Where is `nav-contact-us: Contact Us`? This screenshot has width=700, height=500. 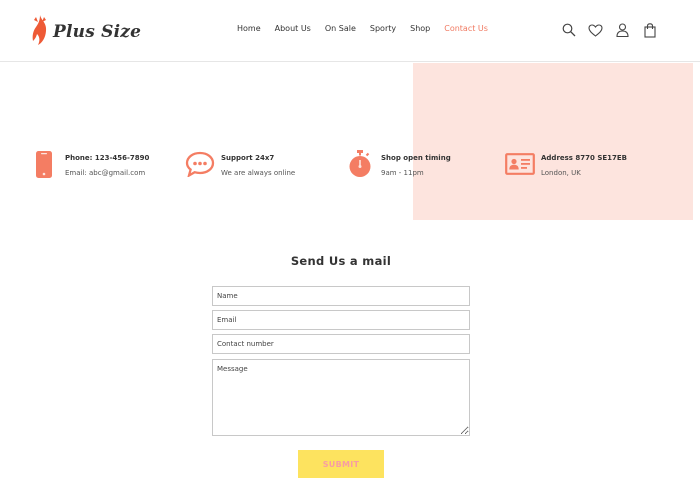
nav-contact-us: Contact Us is located at coordinates (466, 28).